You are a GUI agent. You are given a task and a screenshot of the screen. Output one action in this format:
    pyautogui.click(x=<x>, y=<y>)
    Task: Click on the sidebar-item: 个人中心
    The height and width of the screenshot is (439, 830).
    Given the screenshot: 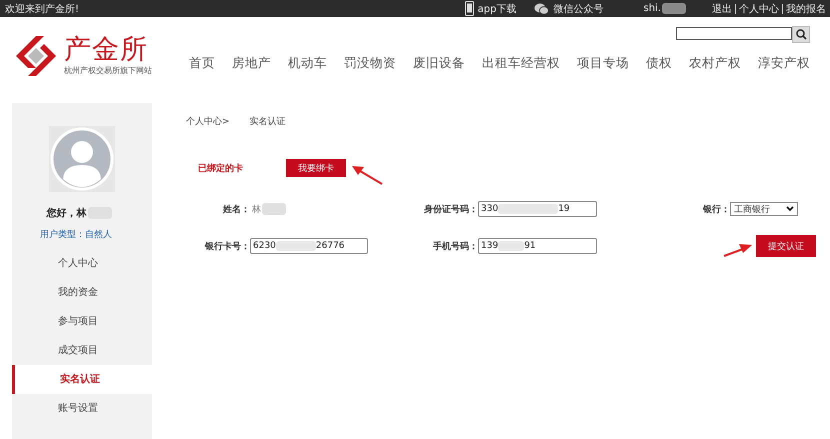 What is the action you would take?
    pyautogui.click(x=82, y=263)
    